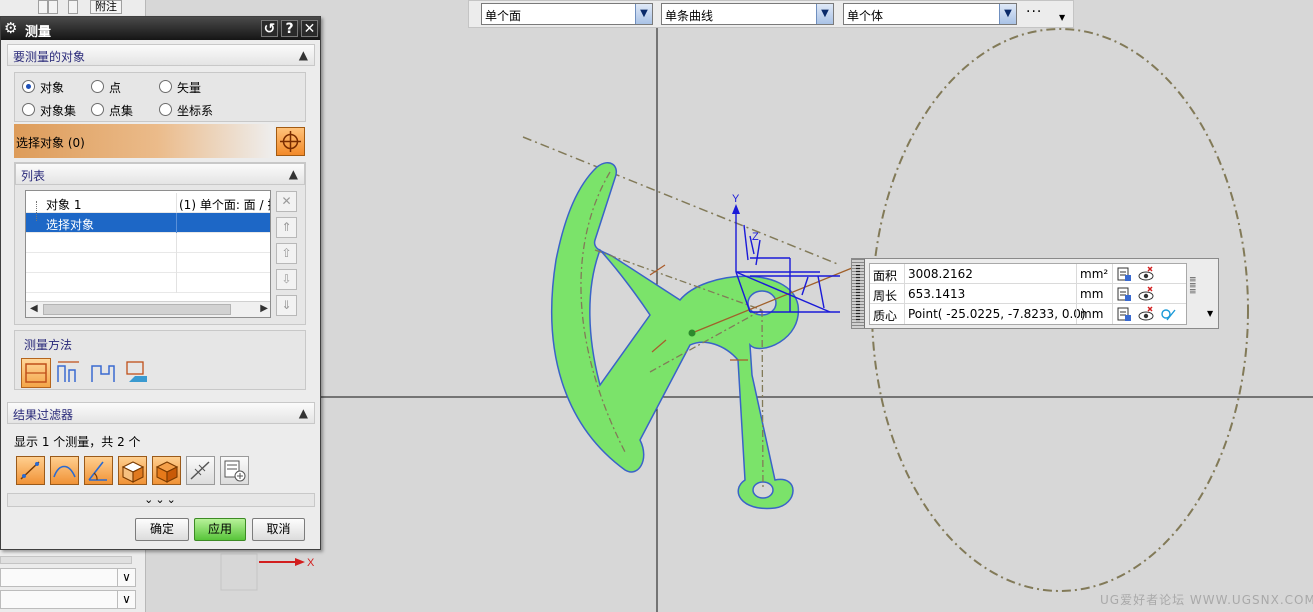 This screenshot has width=1313, height=612. Describe the element at coordinates (48, 345) in the screenshot. I see `section-method-title: 测量方法` at that location.